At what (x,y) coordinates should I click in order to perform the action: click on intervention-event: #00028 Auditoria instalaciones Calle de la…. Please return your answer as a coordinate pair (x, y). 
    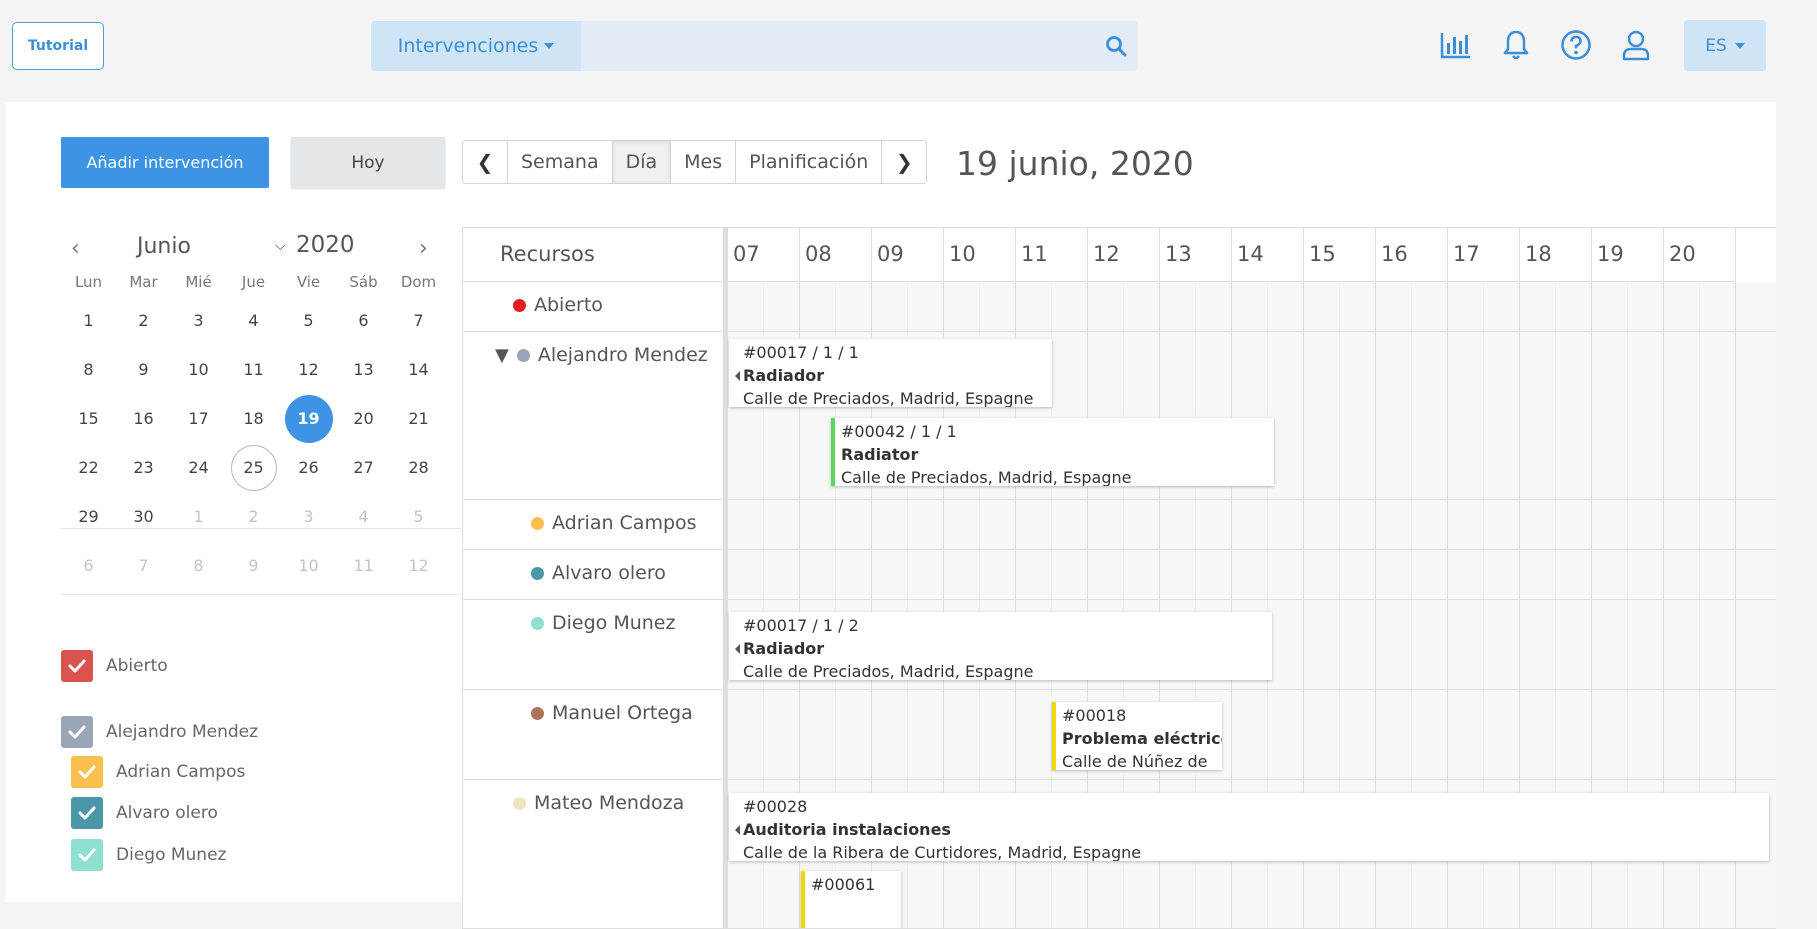
    Looking at the image, I should click on (1249, 827).